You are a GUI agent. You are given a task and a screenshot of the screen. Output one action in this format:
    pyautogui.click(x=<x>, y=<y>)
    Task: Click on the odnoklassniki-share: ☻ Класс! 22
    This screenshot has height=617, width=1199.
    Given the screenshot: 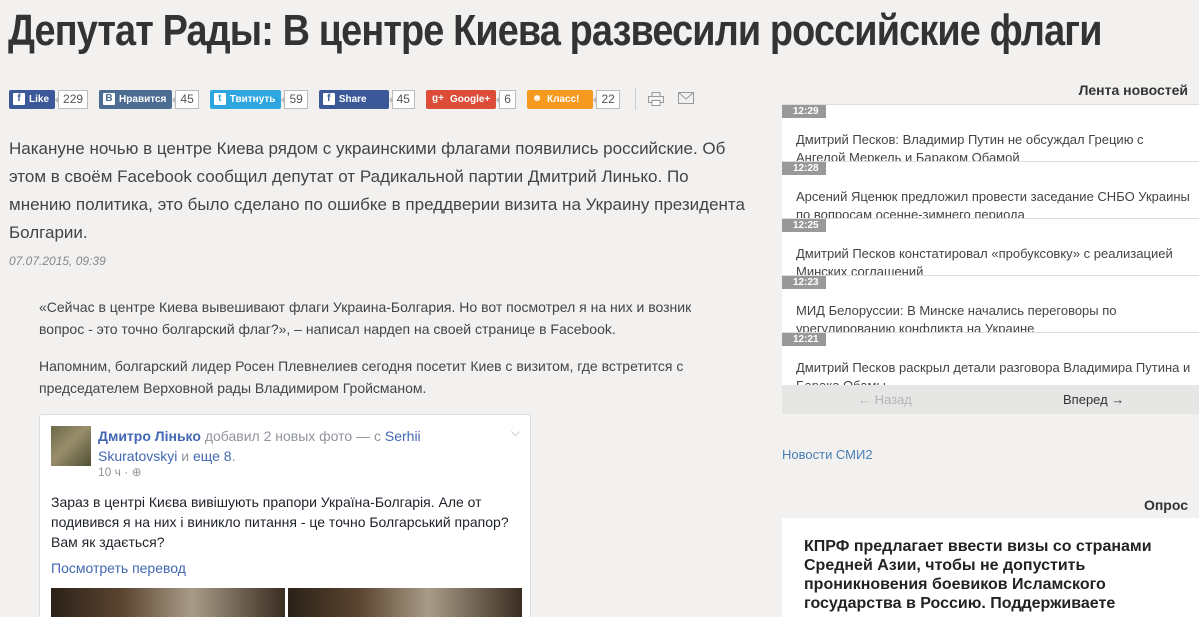 What is the action you would take?
    pyautogui.click(x=573, y=99)
    